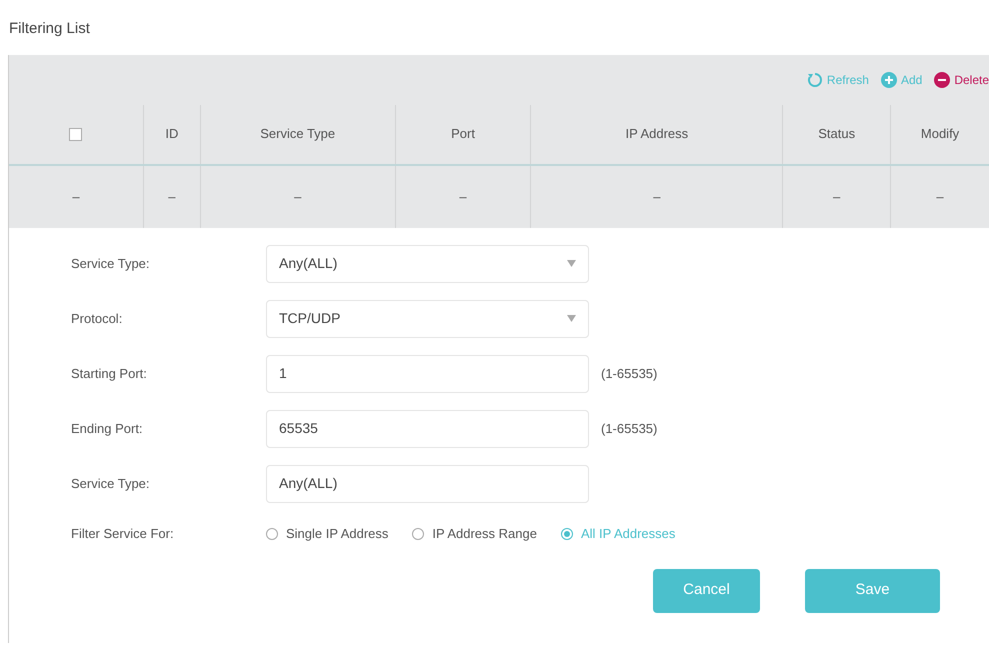 This screenshot has width=989, height=669. Describe the element at coordinates (942, 80) in the screenshot. I see `minus-icon` at that location.